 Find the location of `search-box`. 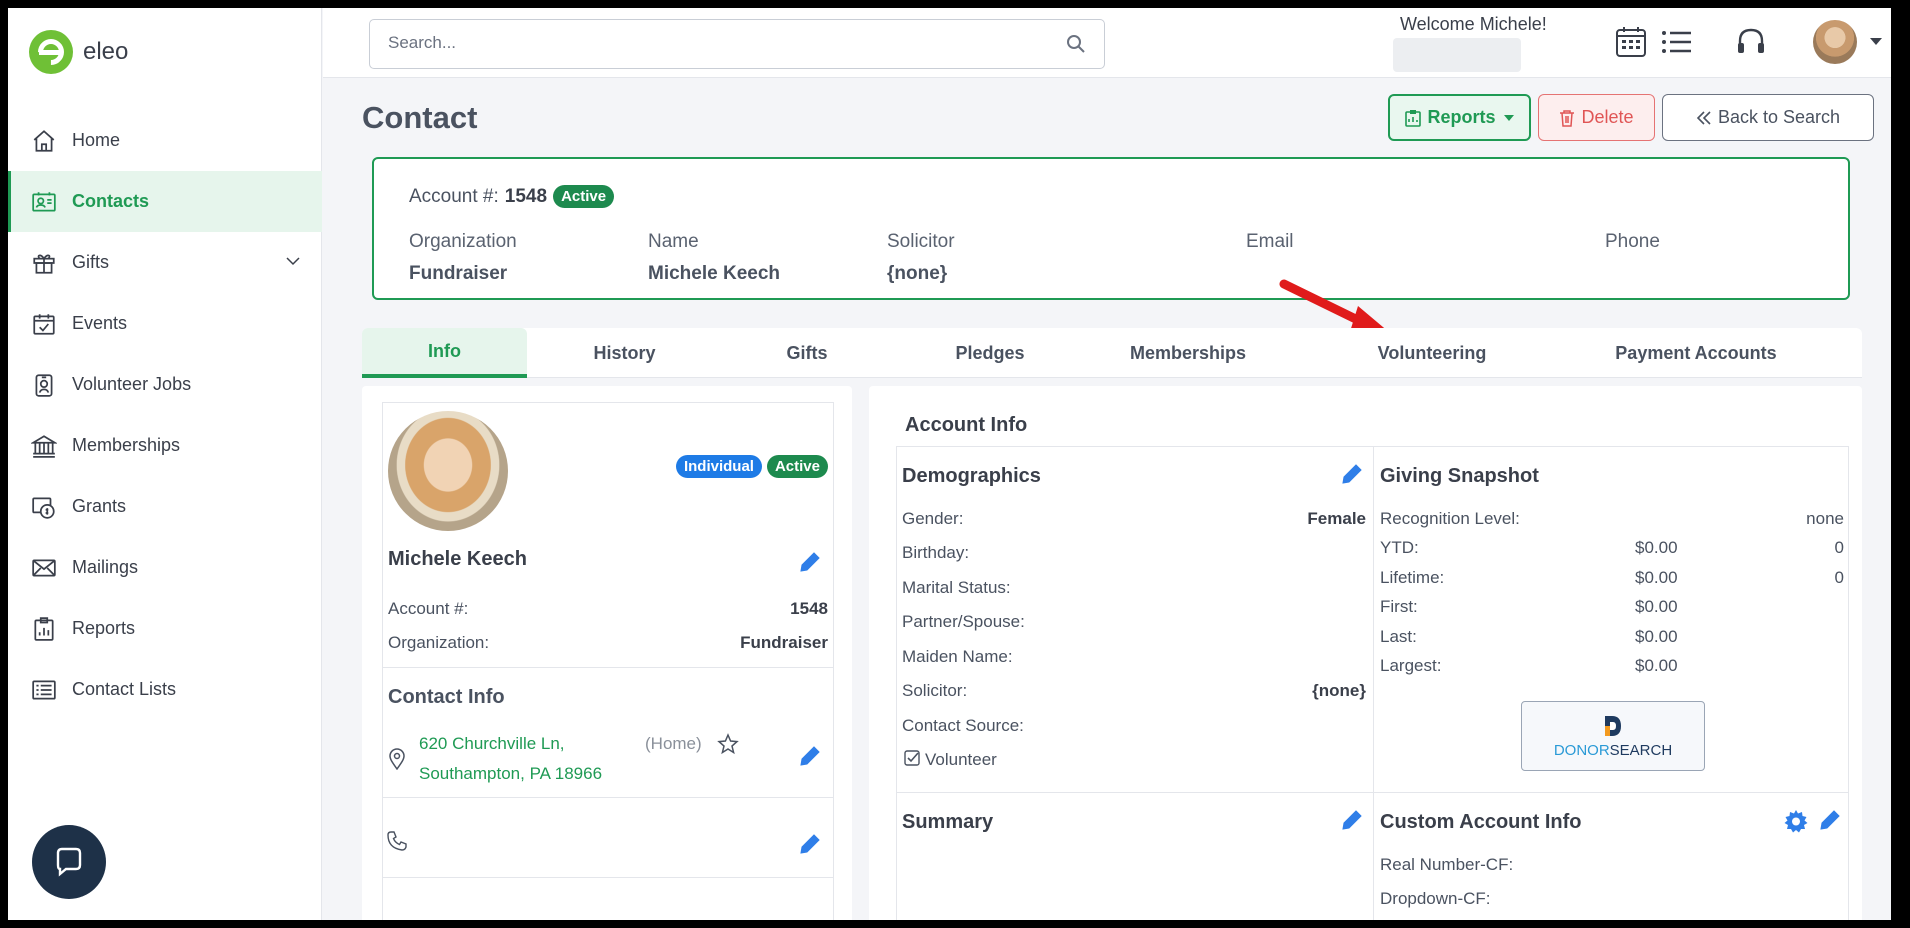

search-box is located at coordinates (737, 44).